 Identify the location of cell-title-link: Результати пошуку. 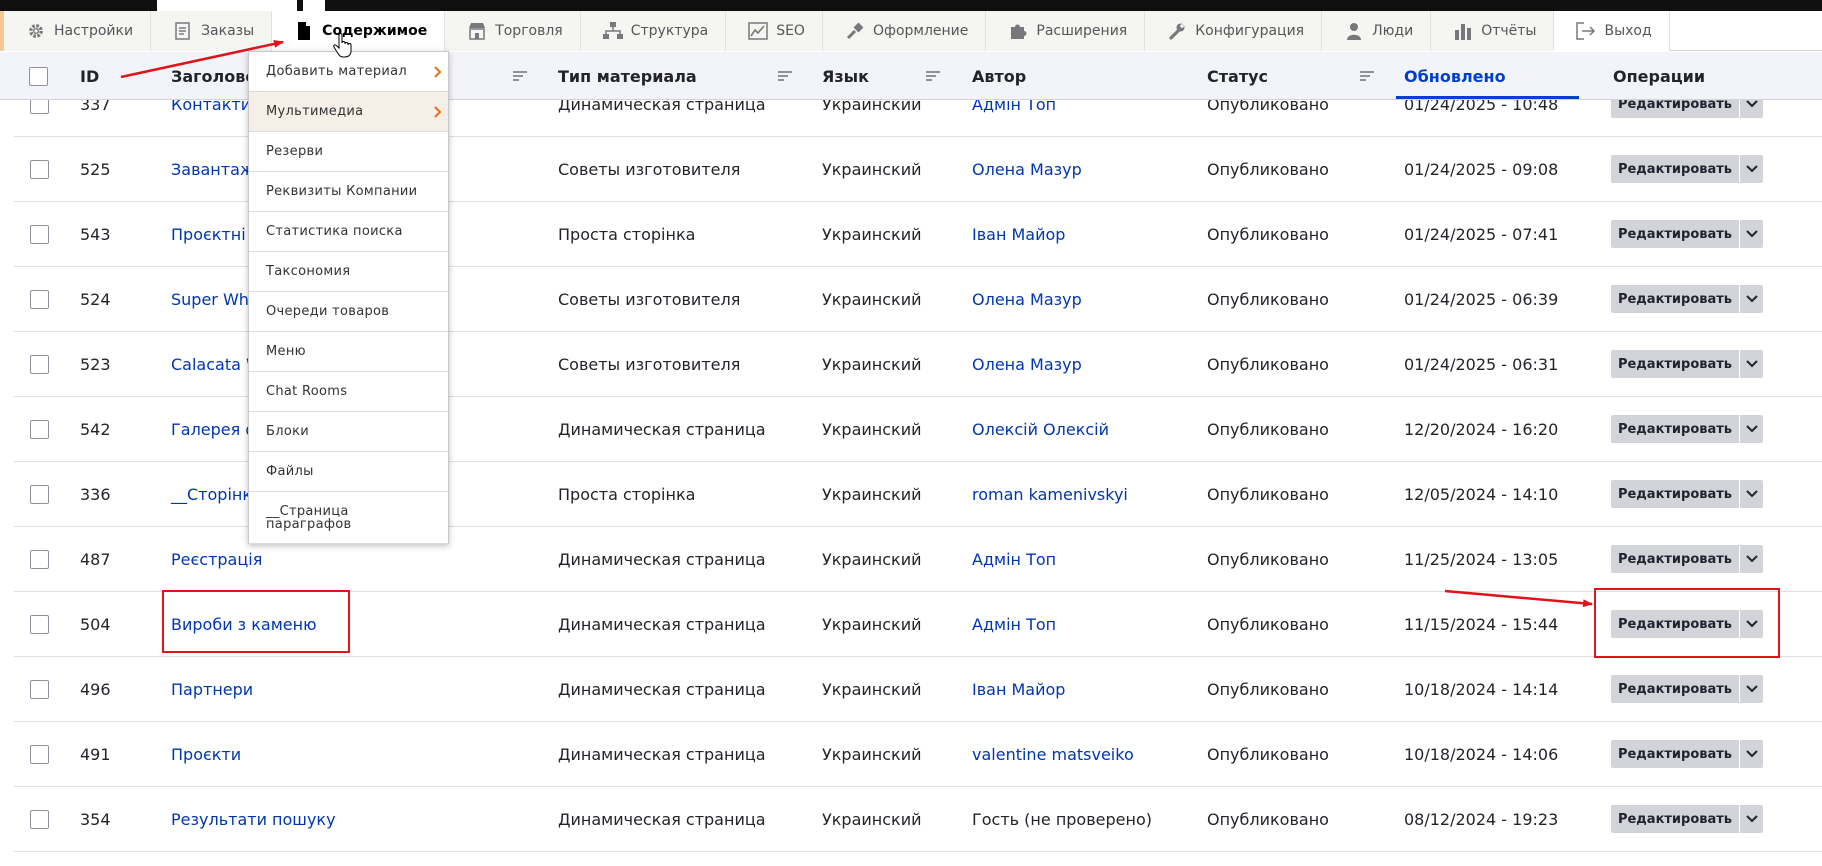
(253, 819).